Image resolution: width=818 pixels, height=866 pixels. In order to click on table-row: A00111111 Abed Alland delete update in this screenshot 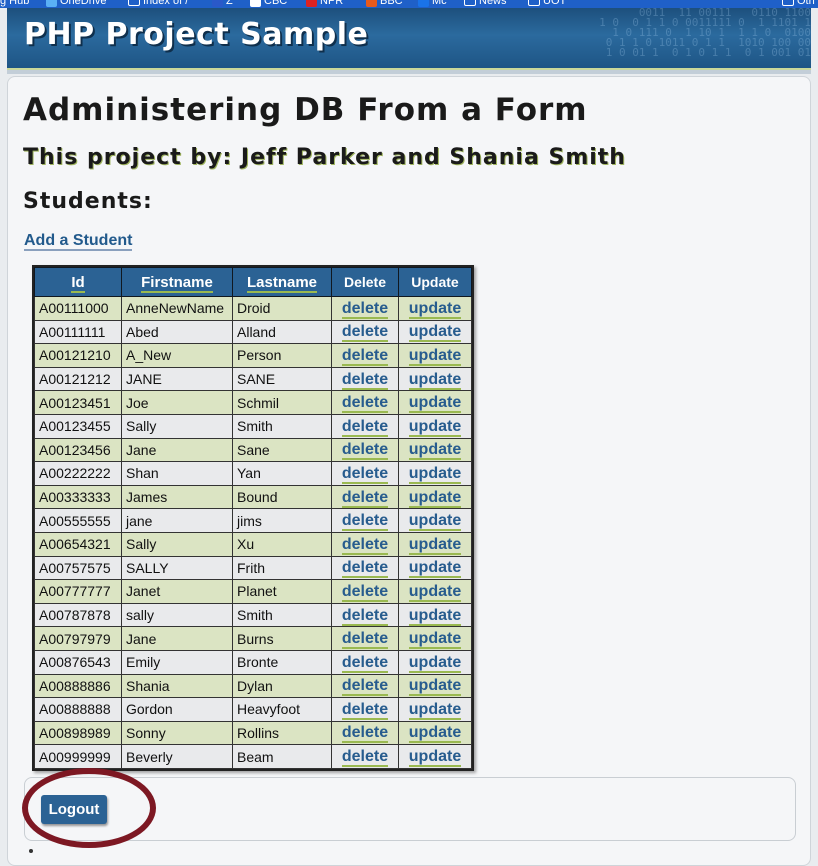, I will do `click(253, 332)`.